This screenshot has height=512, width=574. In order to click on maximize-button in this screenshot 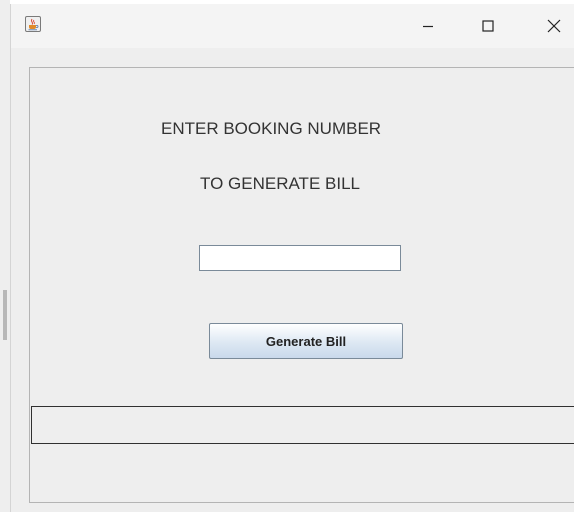, I will do `click(488, 26)`.